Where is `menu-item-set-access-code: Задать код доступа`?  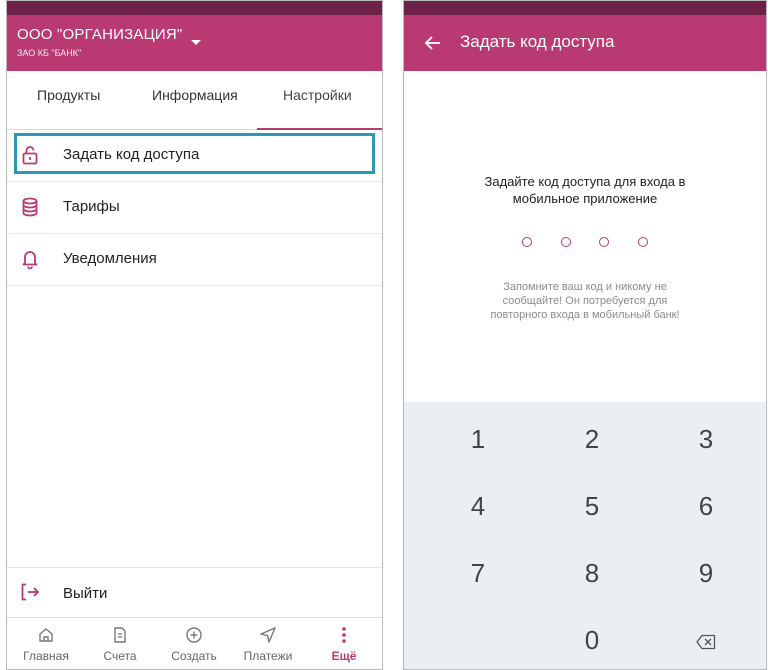
menu-item-set-access-code: Задать код доступа is located at coordinates (194, 156).